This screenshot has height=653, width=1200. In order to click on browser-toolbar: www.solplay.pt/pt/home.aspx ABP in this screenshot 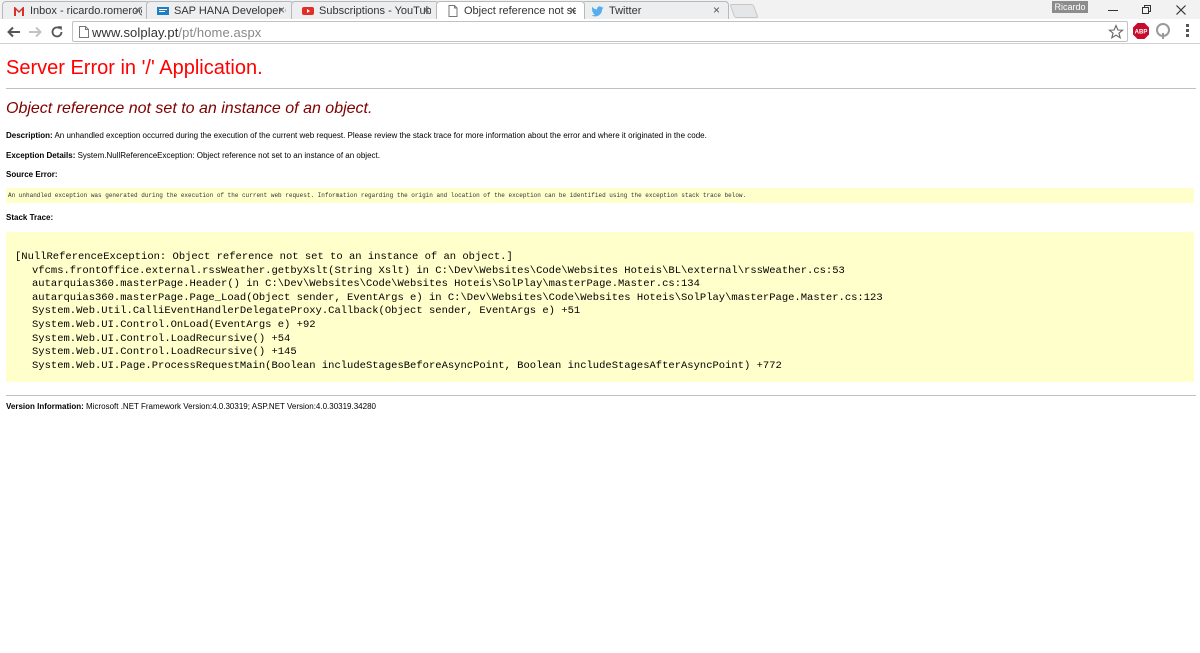, I will do `click(600, 31)`.